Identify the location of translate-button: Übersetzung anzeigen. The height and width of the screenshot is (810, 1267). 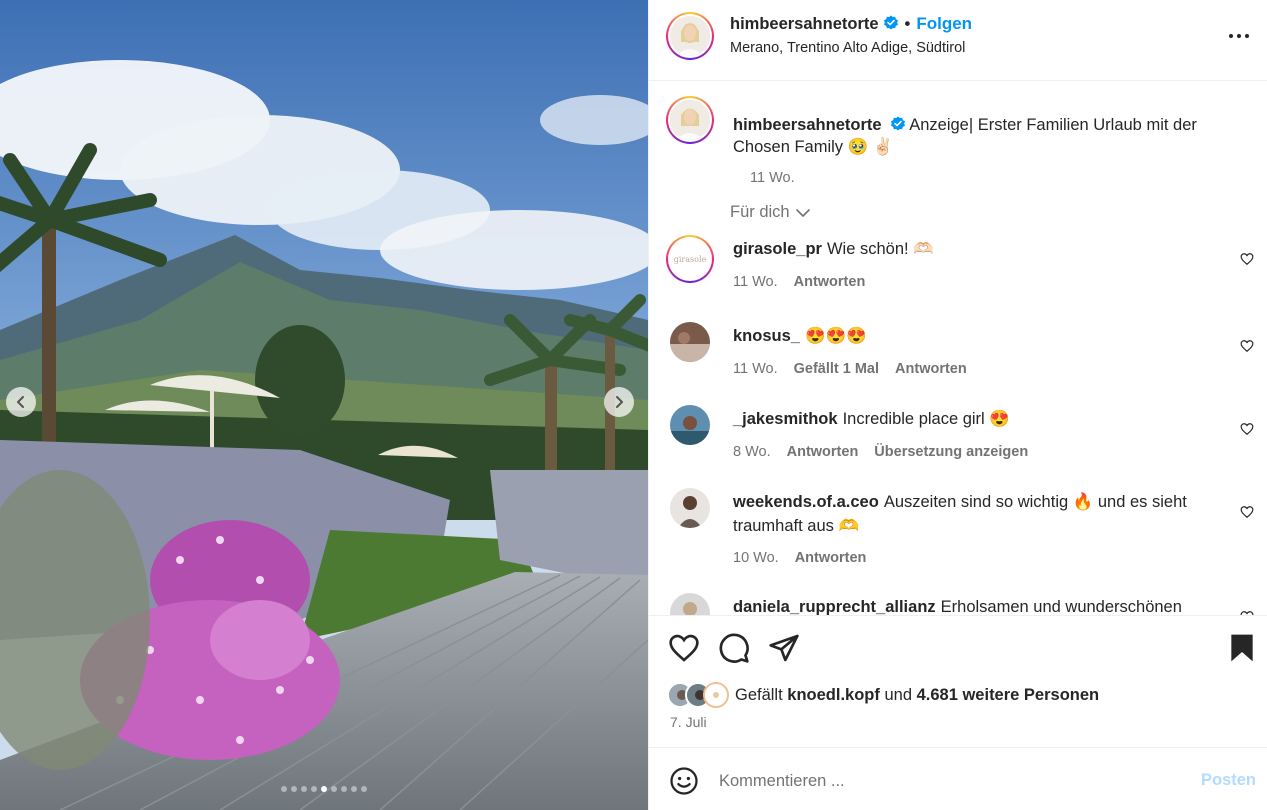
(951, 452).